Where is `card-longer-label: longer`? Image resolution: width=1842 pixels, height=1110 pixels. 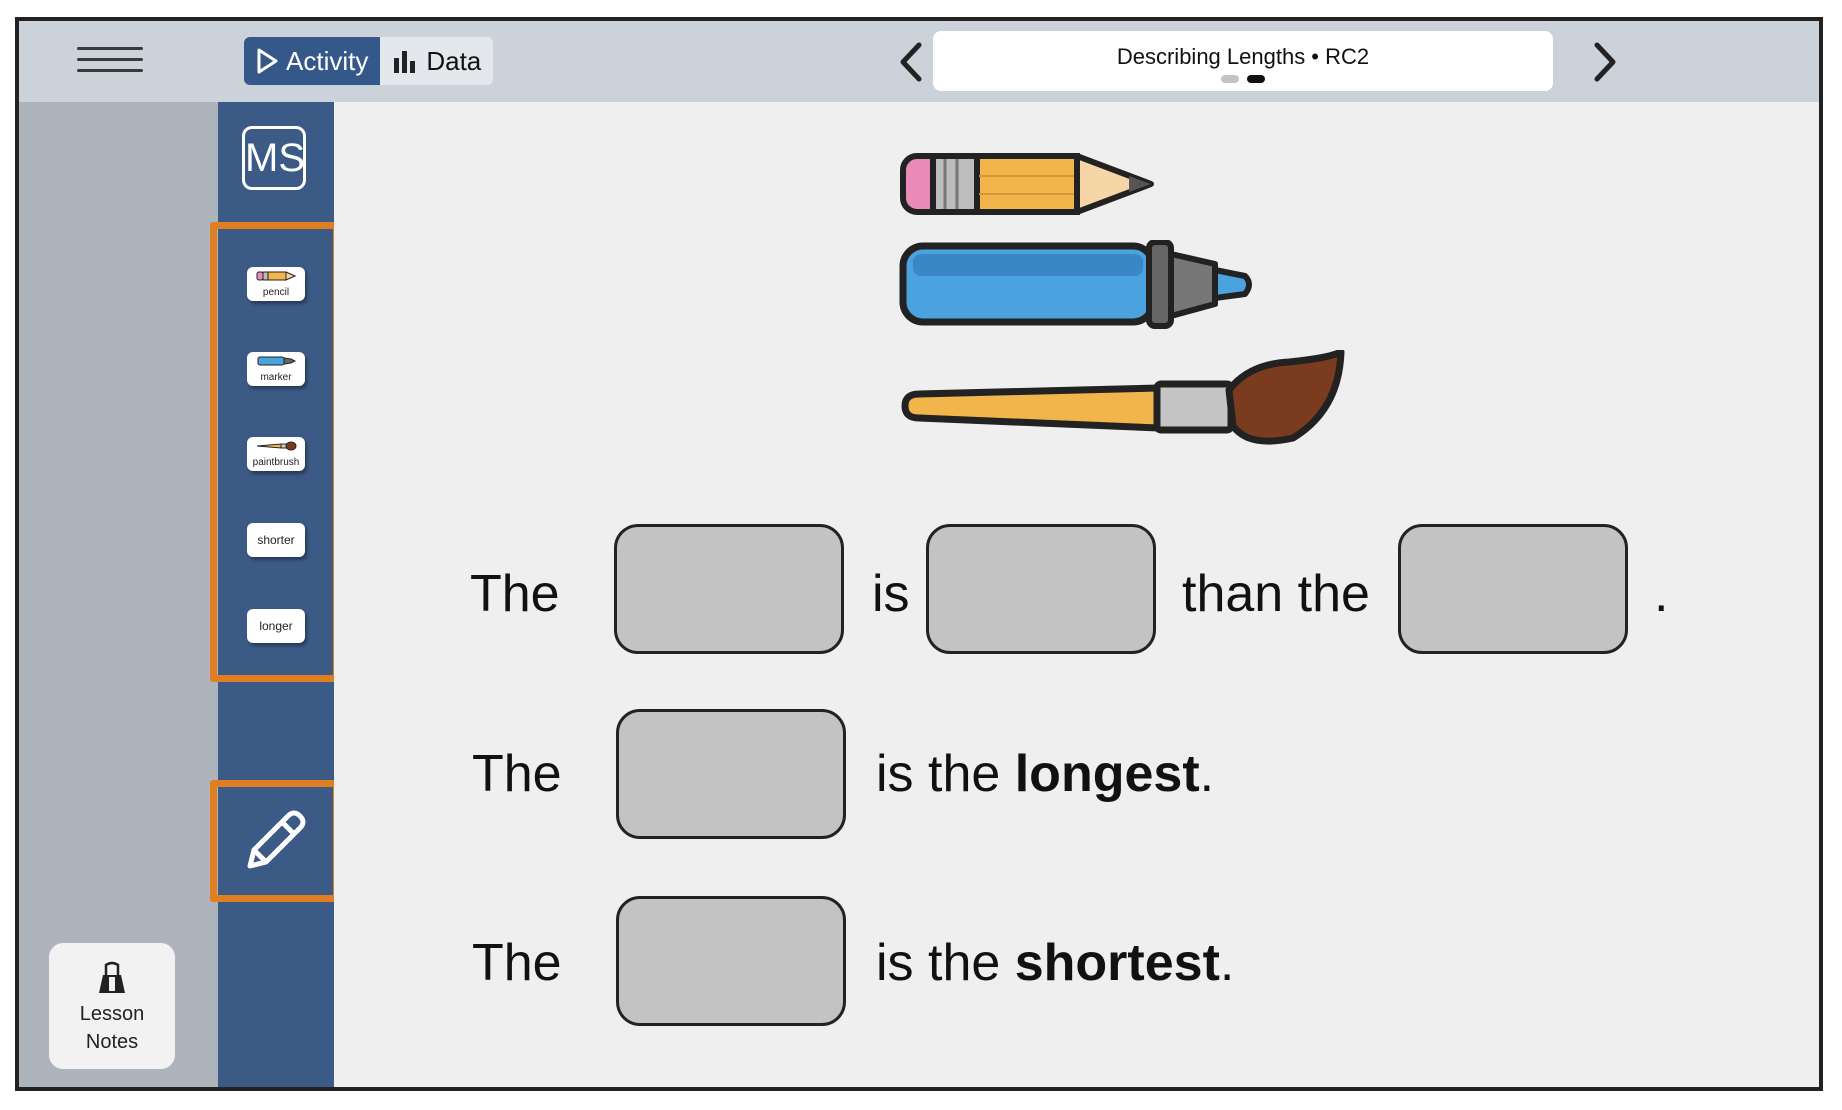 card-longer-label: longer is located at coordinates (276, 626).